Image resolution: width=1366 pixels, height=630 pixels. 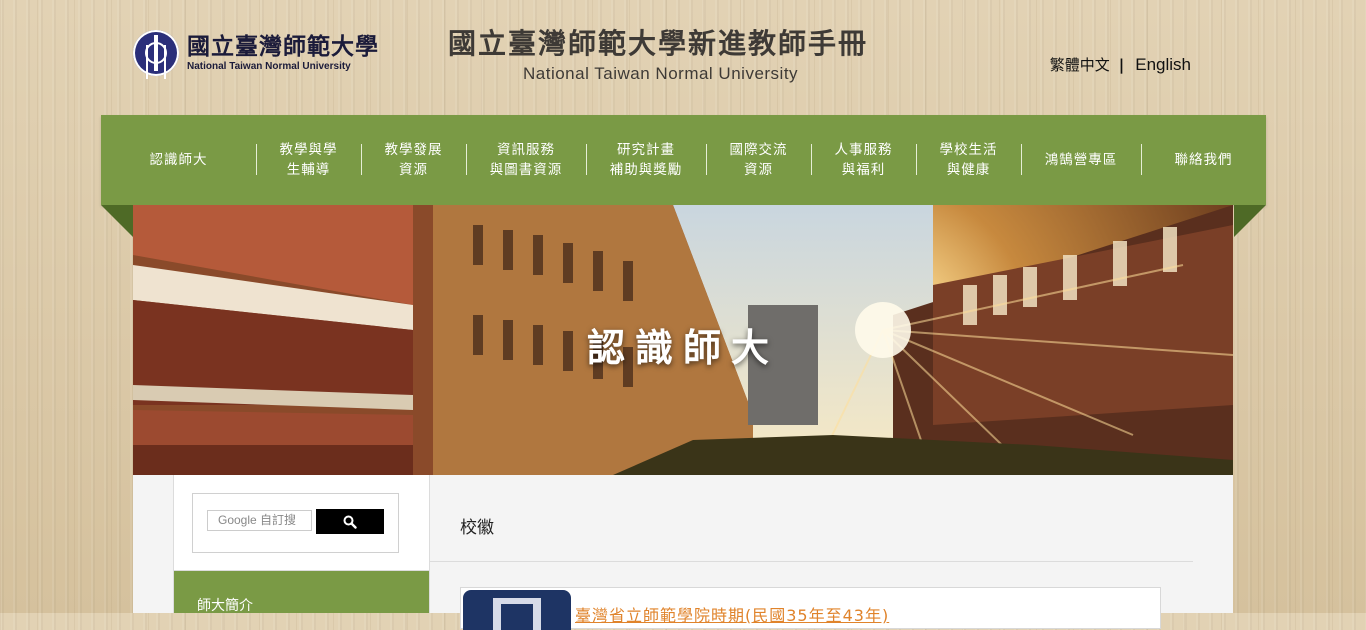 What do you see at coordinates (1163, 65) in the screenshot?
I see `lang-en-link: English` at bounding box center [1163, 65].